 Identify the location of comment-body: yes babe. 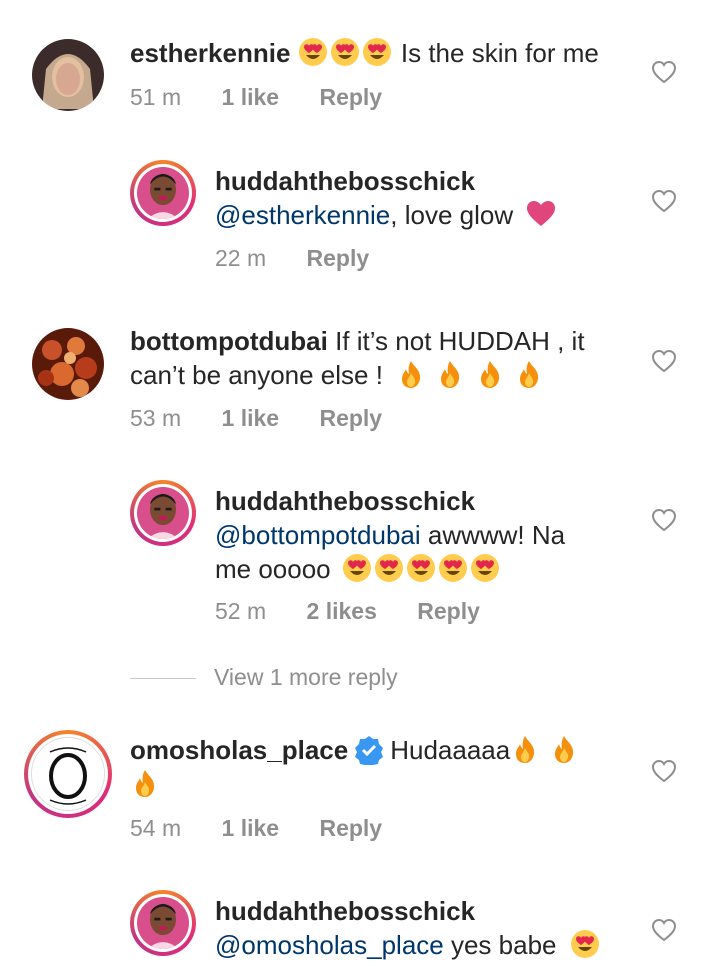
(500, 945).